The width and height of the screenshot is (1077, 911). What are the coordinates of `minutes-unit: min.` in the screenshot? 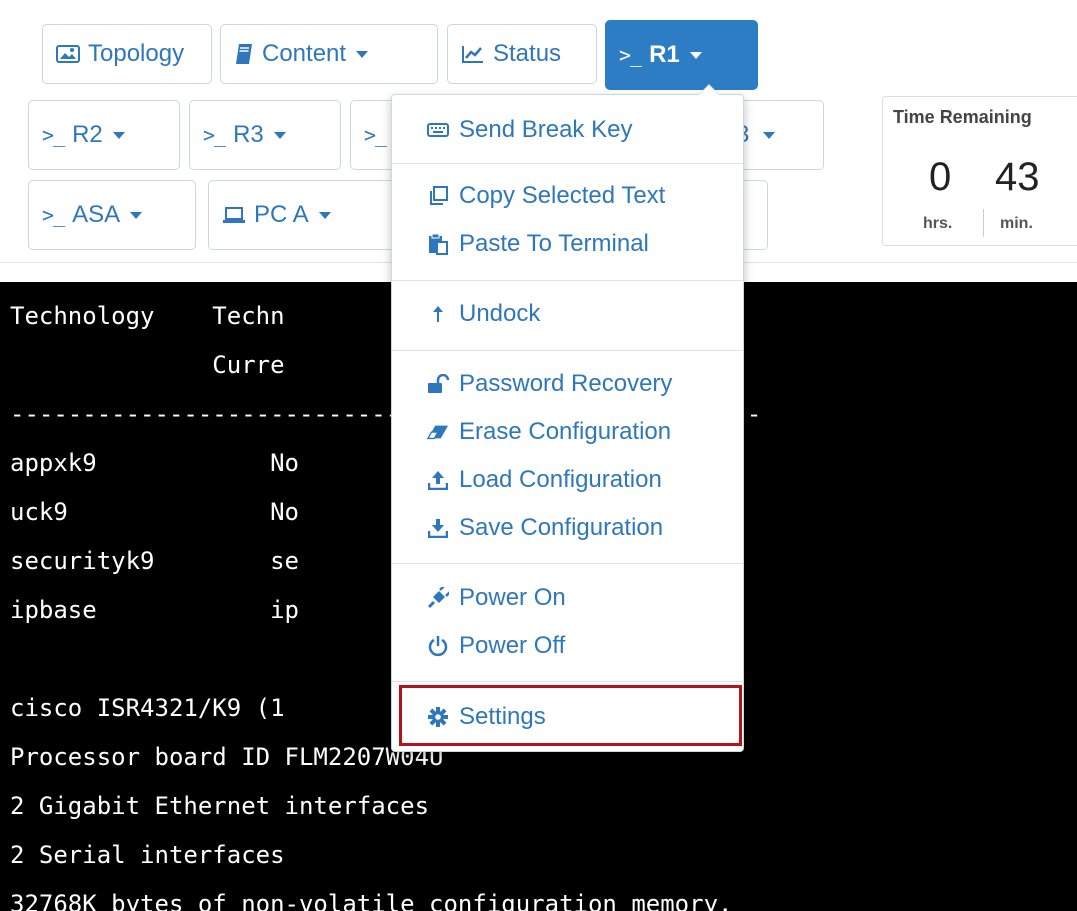 It's located at (1016, 223).